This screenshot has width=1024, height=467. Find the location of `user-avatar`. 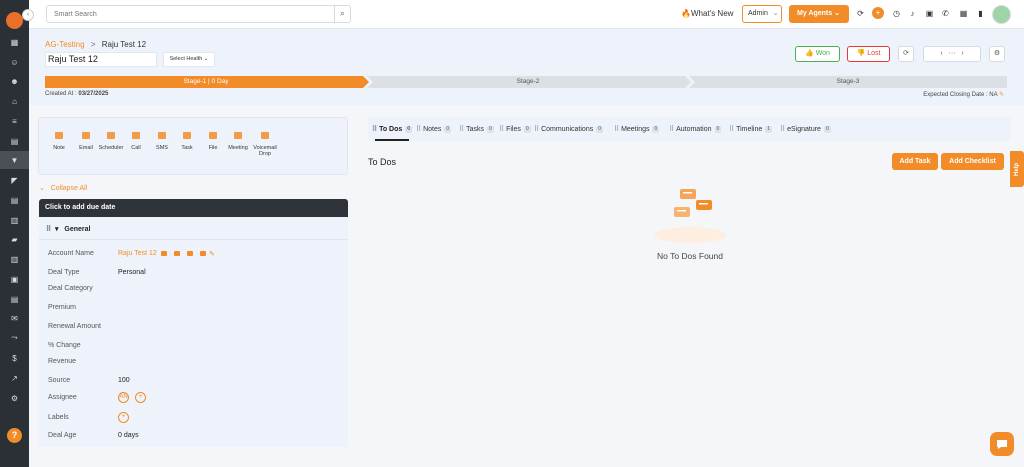

user-avatar is located at coordinates (1001, 14).